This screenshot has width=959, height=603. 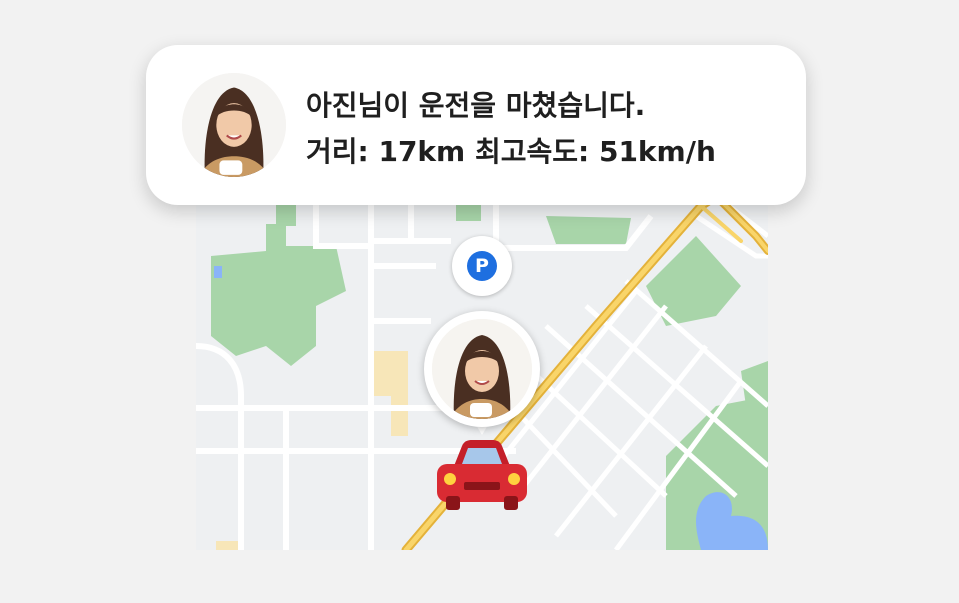 I want to click on user-location-pin, so click(x=482, y=379).